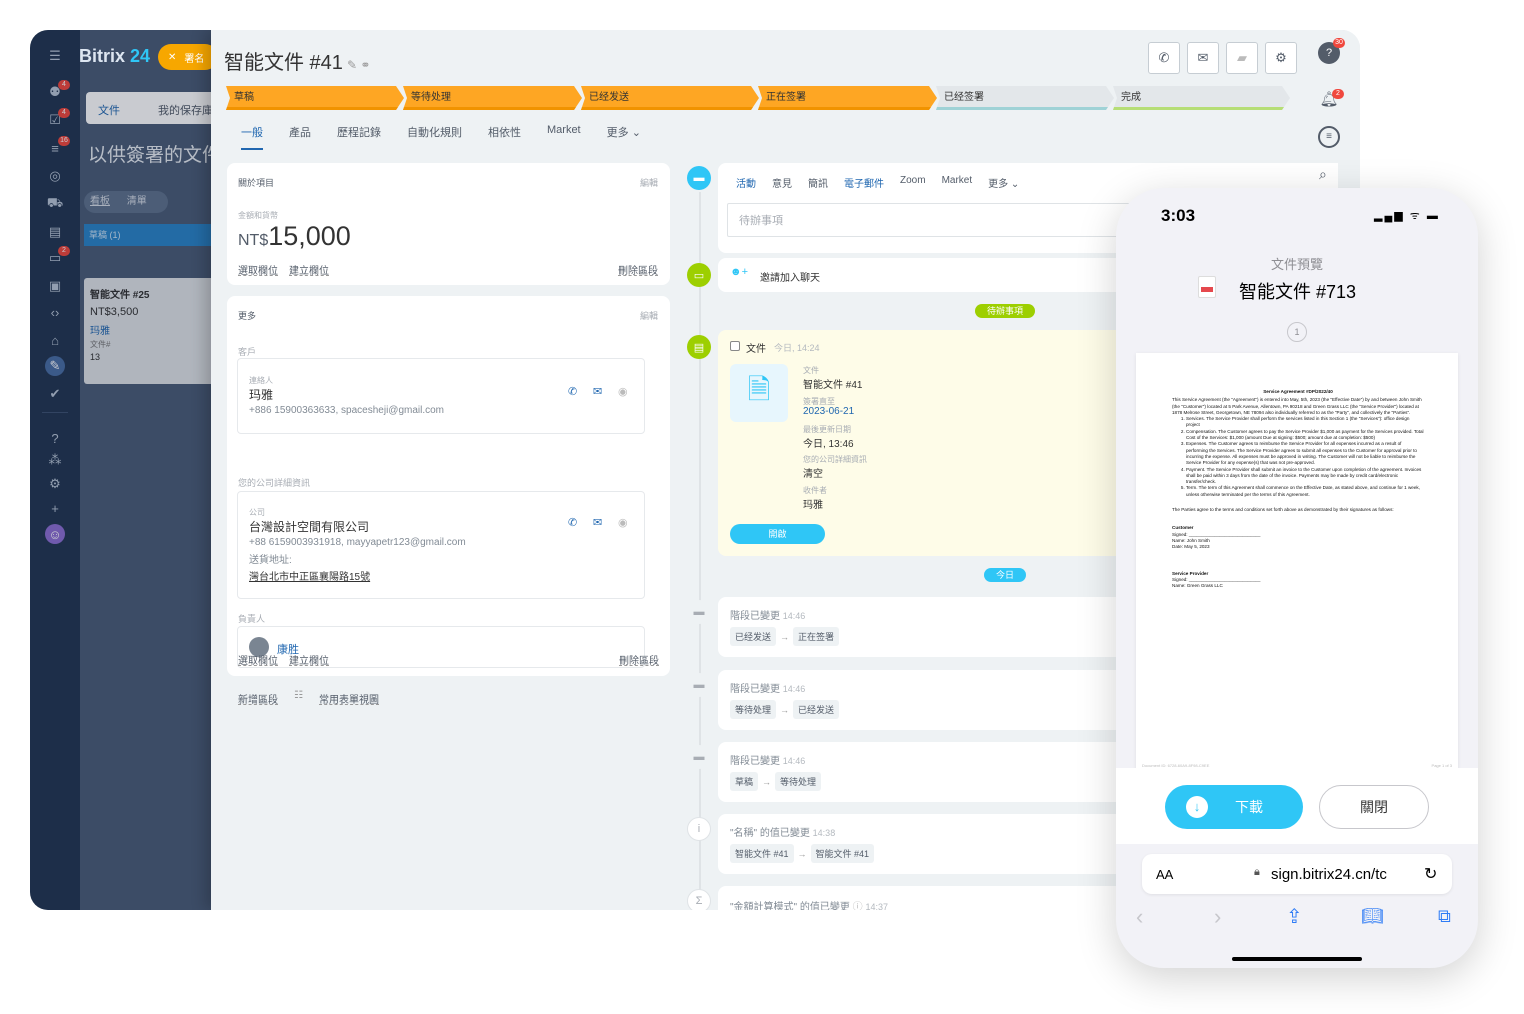 The width and height of the screenshot is (1524, 1014). I want to click on tab-products: 產品, so click(300, 137).